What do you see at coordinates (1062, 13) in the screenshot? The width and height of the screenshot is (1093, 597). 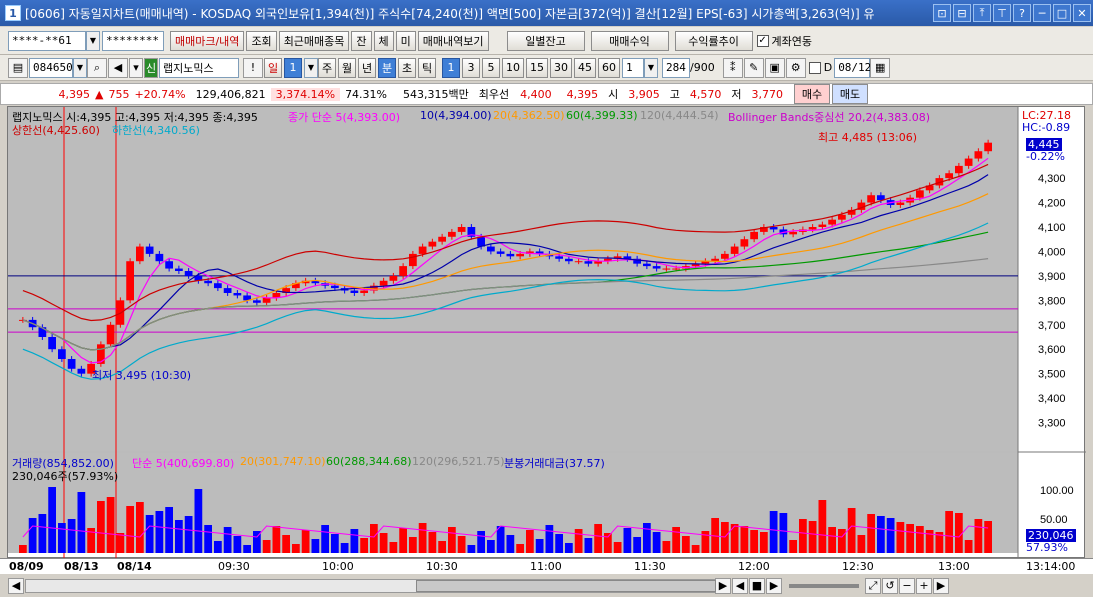 I see `maximize-icon: □` at bounding box center [1062, 13].